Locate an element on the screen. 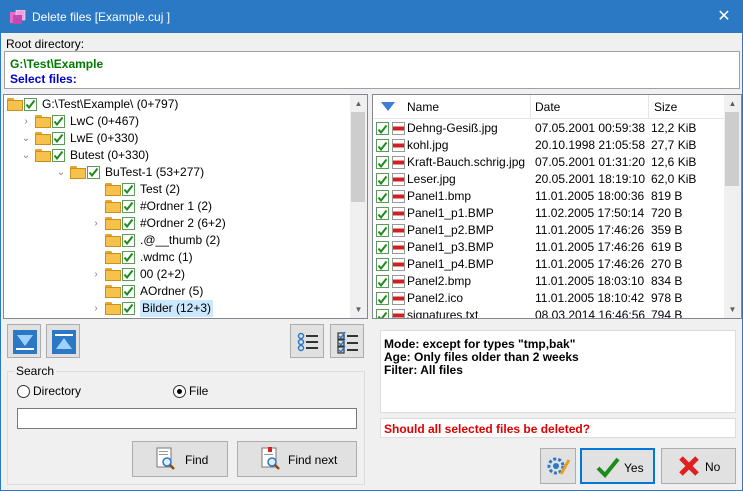 This screenshot has height=491, width=743. column-name: Name is located at coordinates (423, 107).